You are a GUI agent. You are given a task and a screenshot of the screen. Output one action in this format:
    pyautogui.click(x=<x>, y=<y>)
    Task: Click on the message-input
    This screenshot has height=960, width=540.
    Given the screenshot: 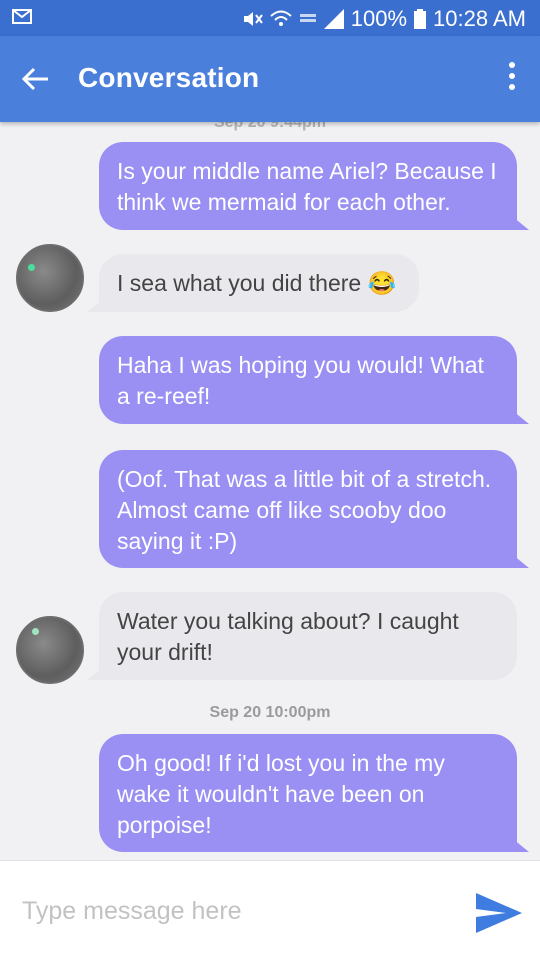 What is the action you would take?
    pyautogui.click(x=232, y=911)
    